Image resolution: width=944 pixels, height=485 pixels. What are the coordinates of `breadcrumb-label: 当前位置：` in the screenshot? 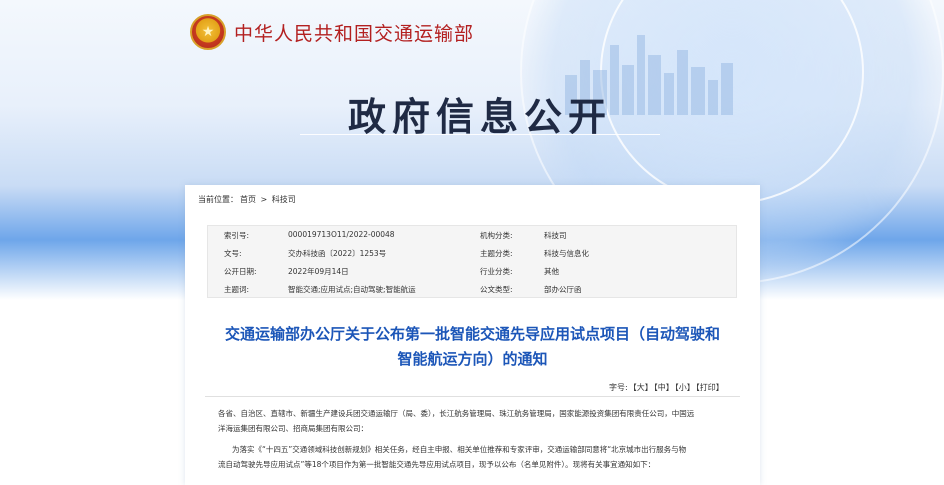 It's located at (218, 199).